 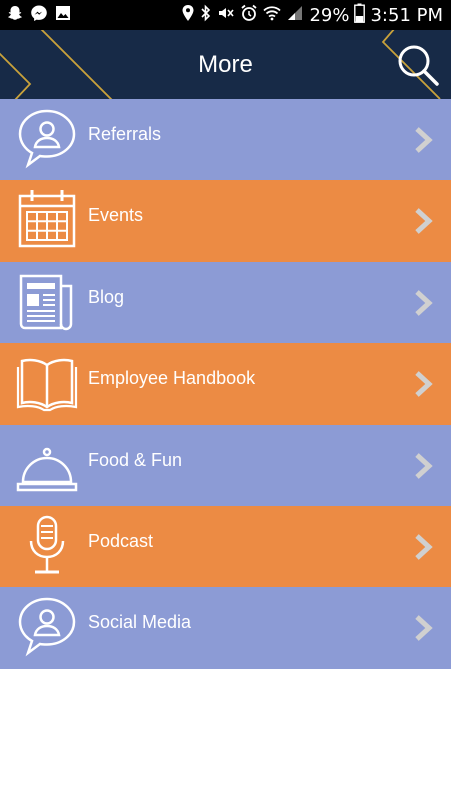 I want to click on bluetooth-icon, so click(x=206, y=15).